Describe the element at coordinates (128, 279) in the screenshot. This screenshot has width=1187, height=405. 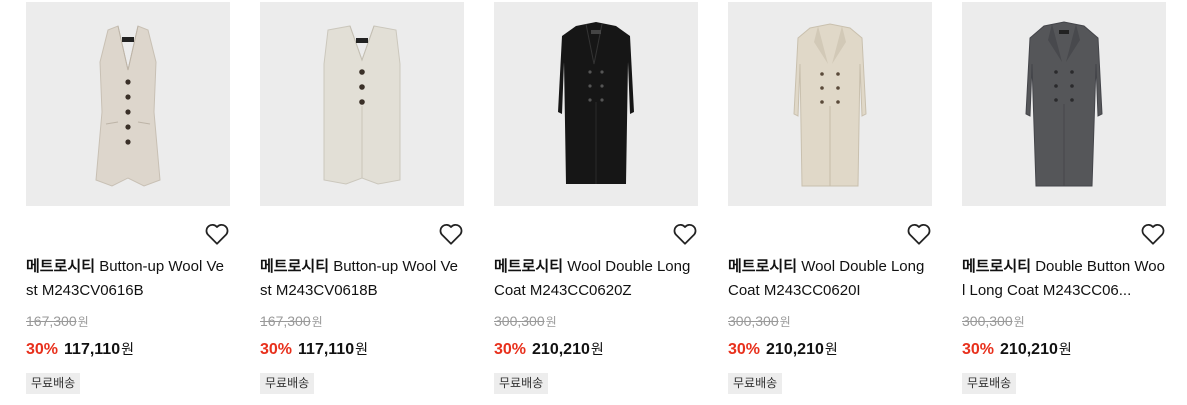
I see `product-title: 메트로시티 Button-up Wool Vest M243CV0616B` at that location.